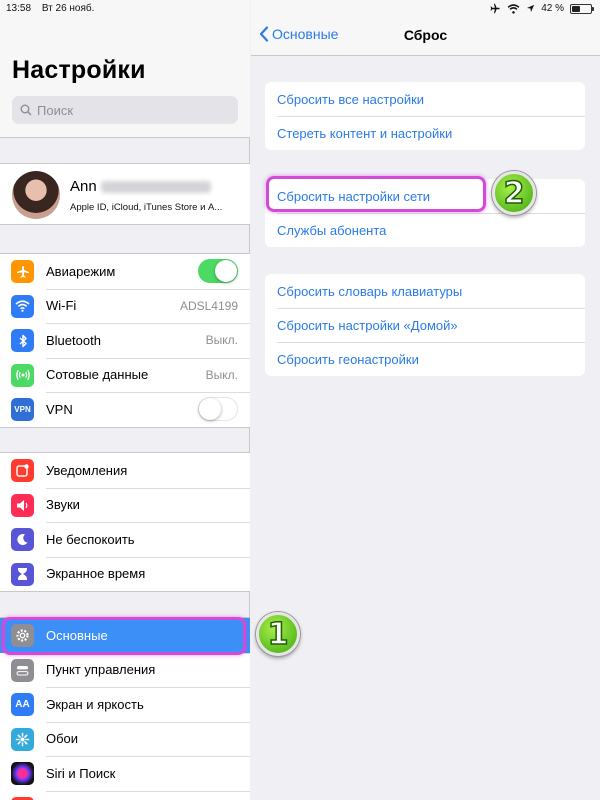 The width and height of the screenshot is (600, 800). What do you see at coordinates (22, 271) in the screenshot?
I see `airplane-icon` at bounding box center [22, 271].